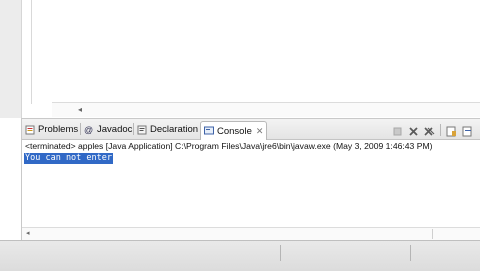 This screenshot has width=480, height=271. Describe the element at coordinates (397, 130) in the screenshot. I see `terminate-icon` at that location.